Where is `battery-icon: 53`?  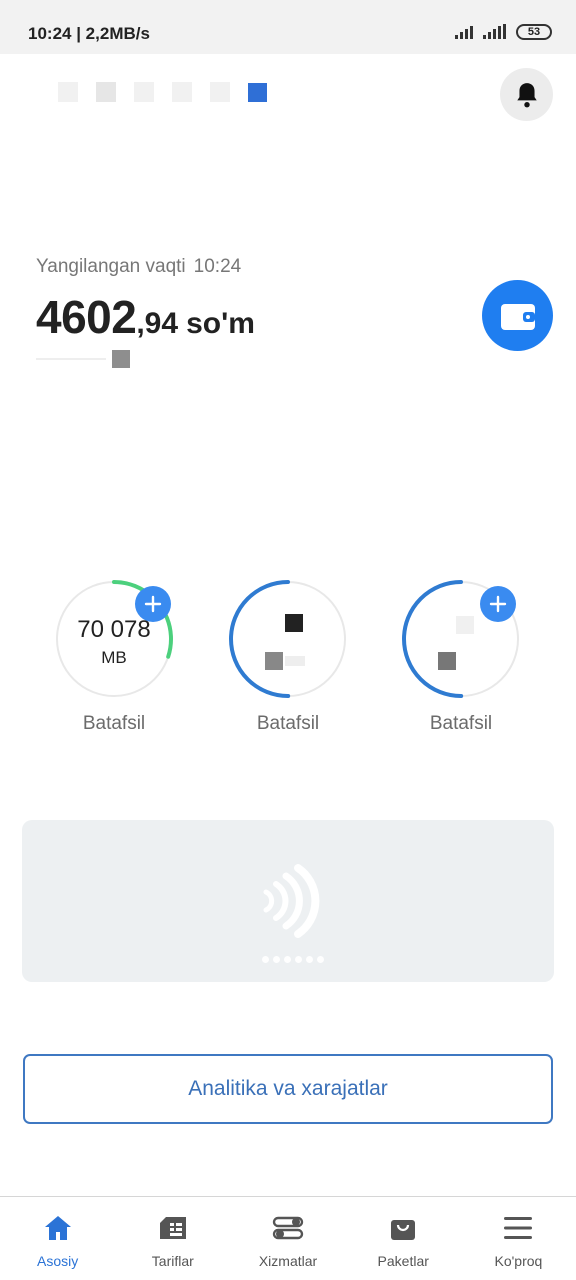
battery-icon: 53 is located at coordinates (534, 32).